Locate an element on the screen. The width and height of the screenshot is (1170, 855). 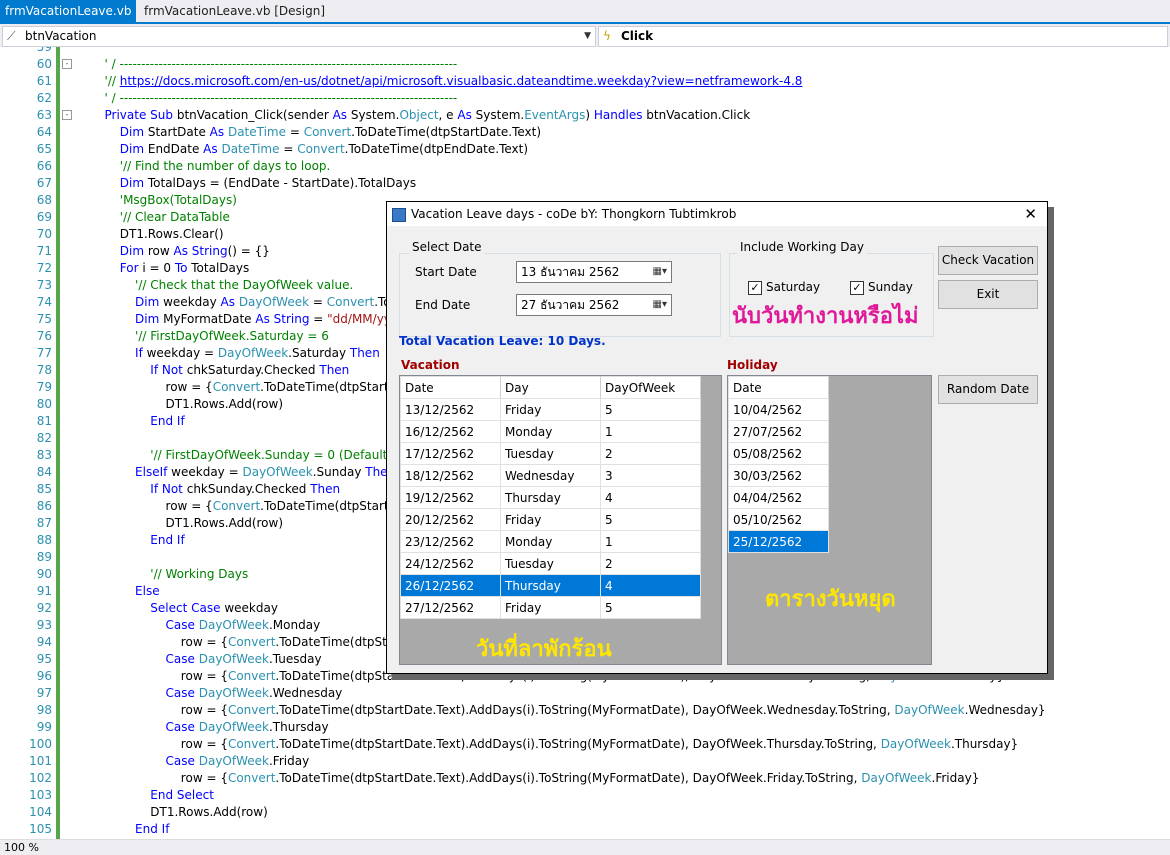
column-header: DayOfWeek is located at coordinates (650, 387).